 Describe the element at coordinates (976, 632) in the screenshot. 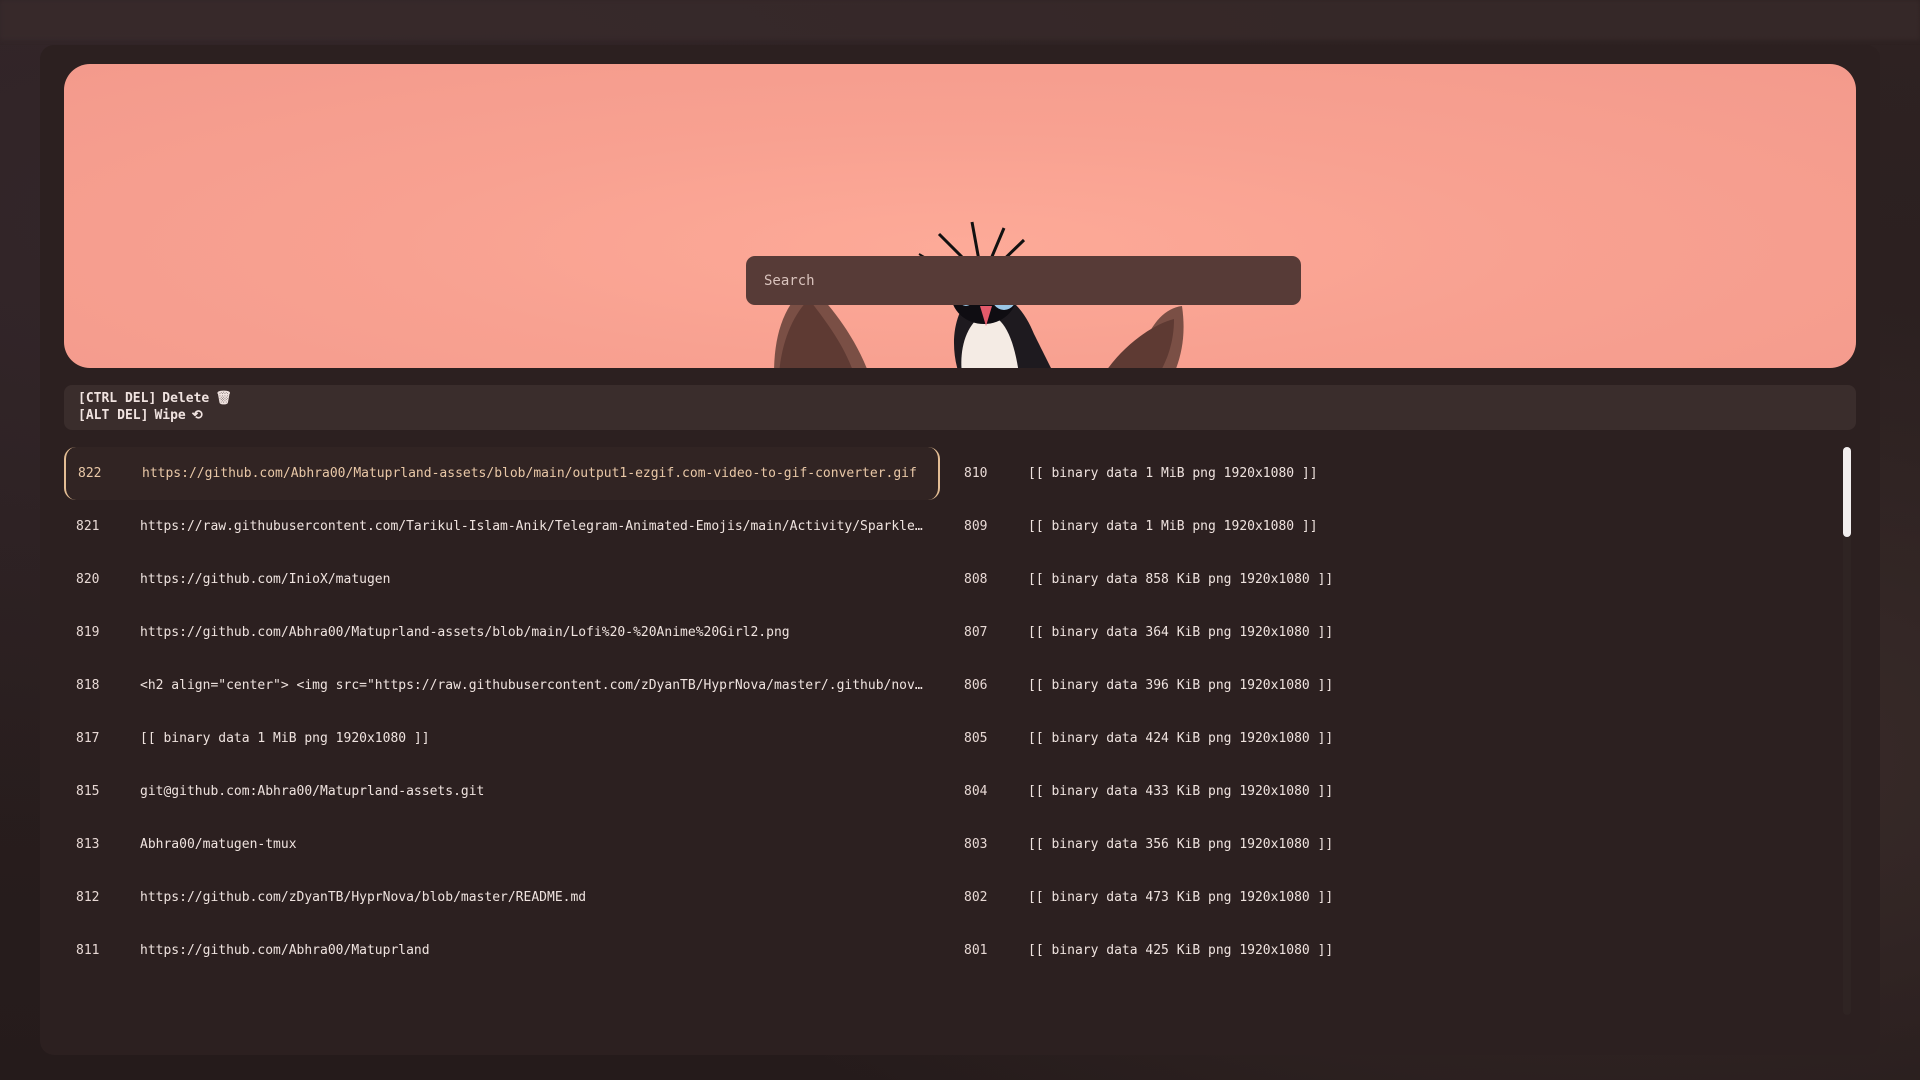

I see `entry-id: 807` at that location.